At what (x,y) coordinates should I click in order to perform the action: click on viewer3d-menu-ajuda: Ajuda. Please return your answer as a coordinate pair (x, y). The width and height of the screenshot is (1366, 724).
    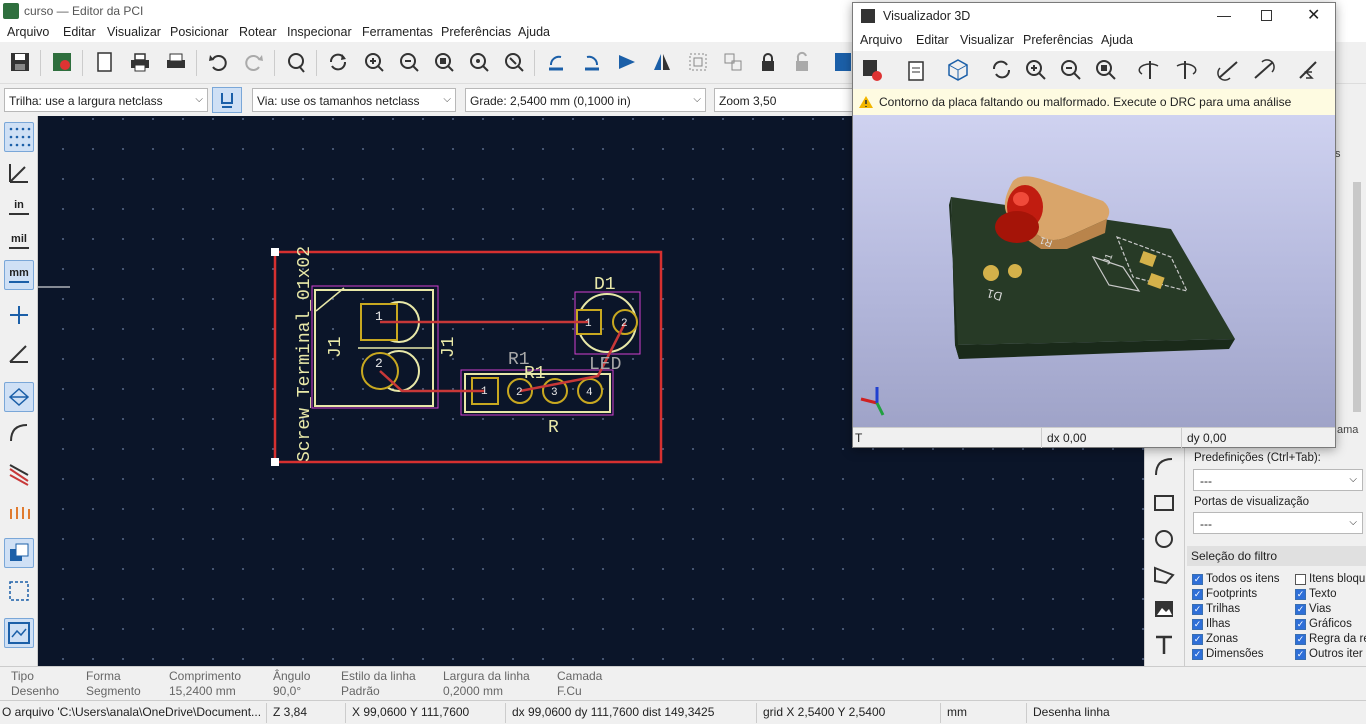
    Looking at the image, I should click on (1117, 40).